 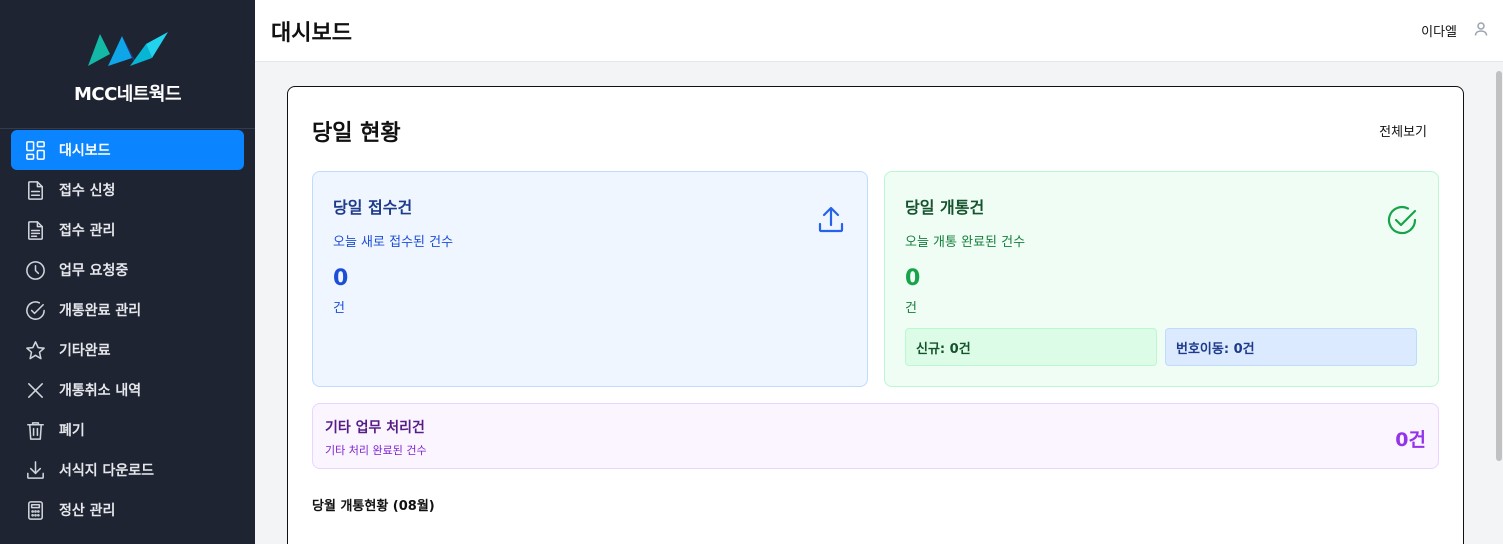 I want to click on sidebar-item-opened: 개통완료 관리, so click(x=127, y=310).